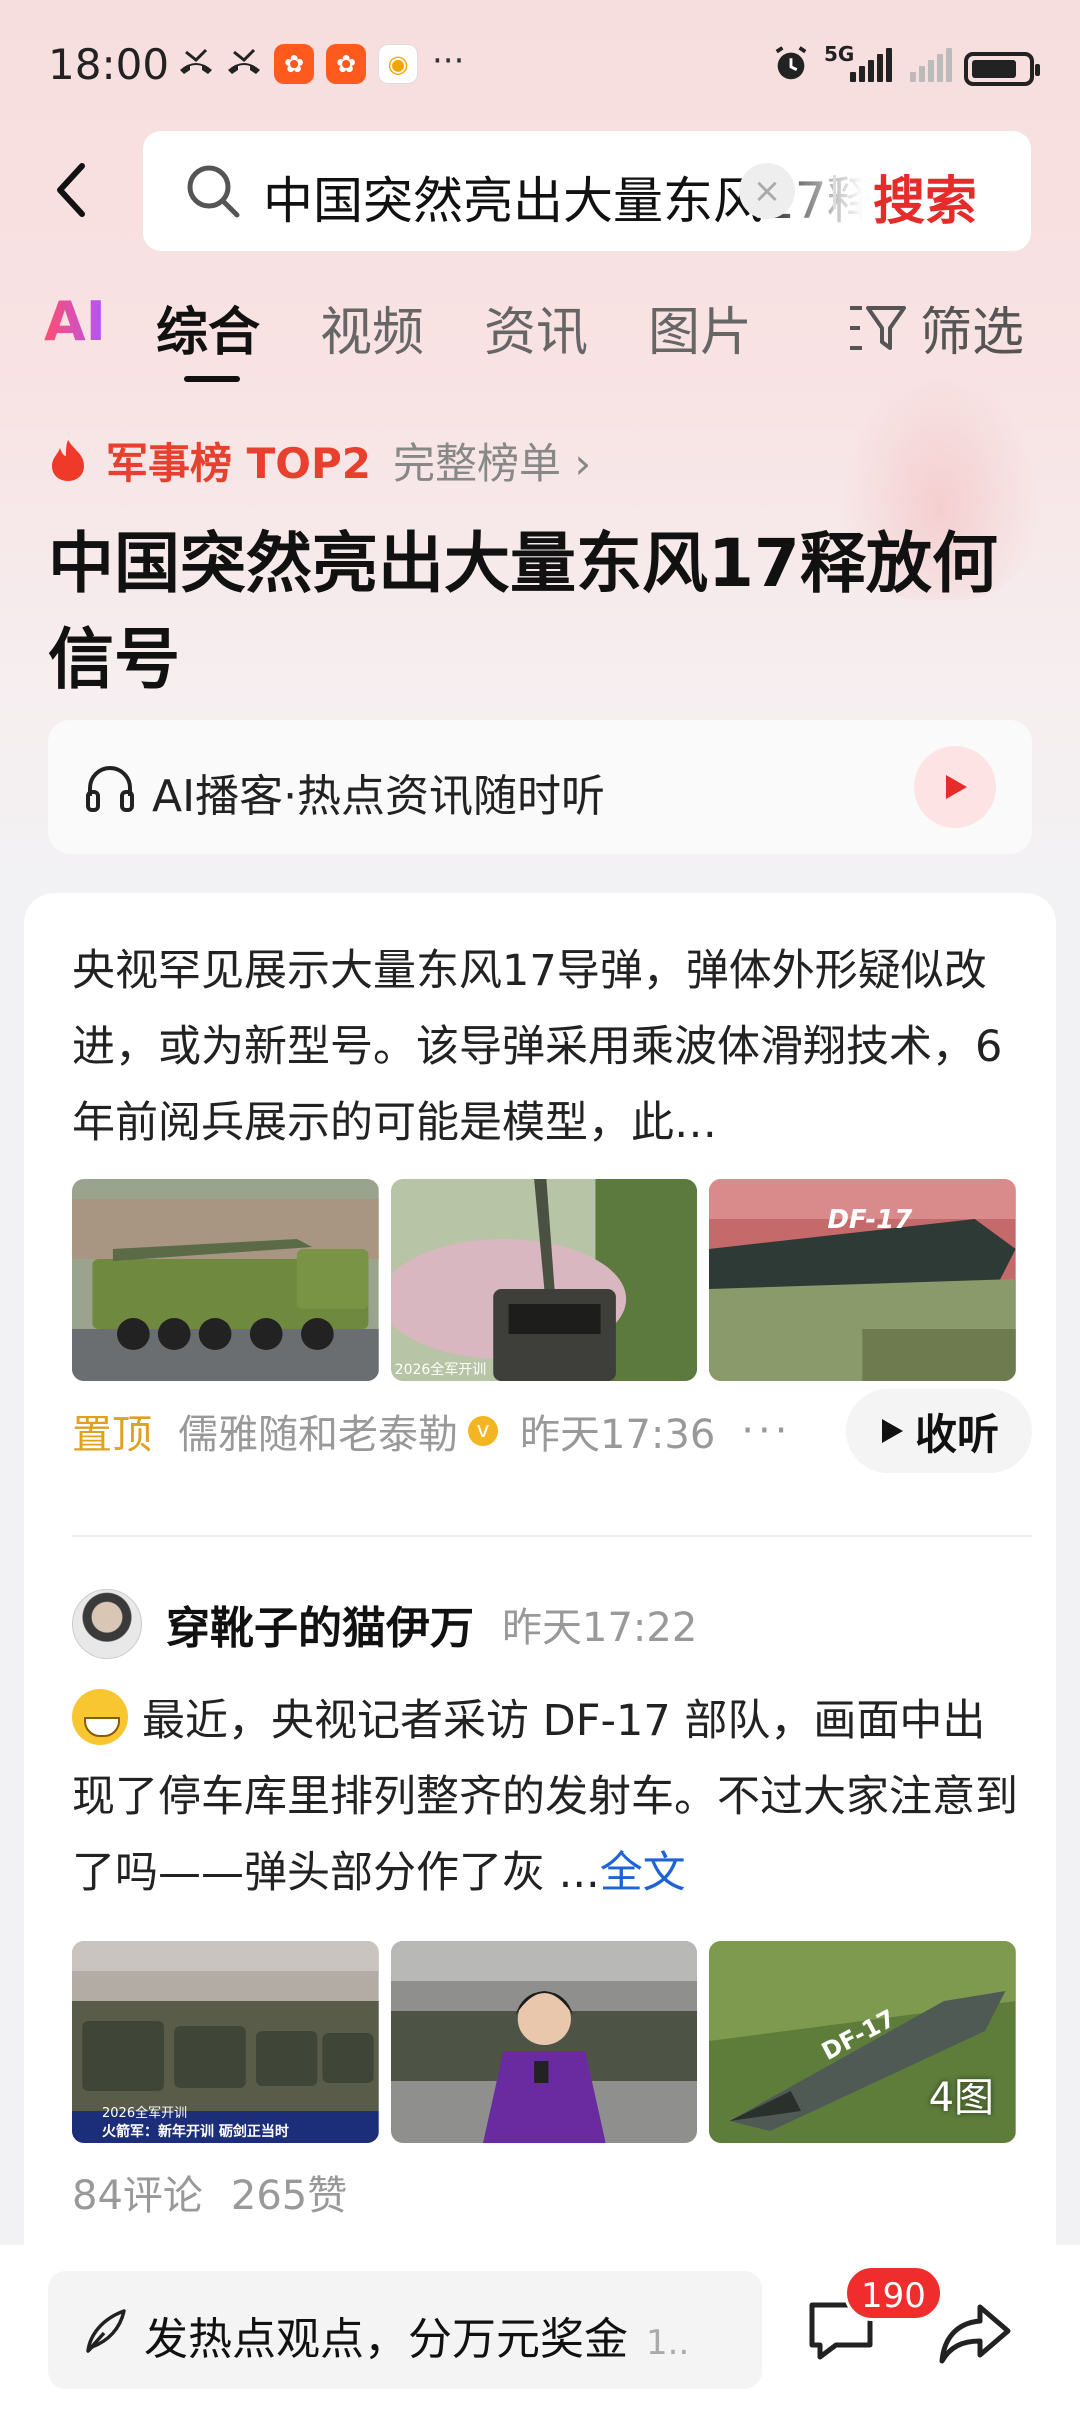 This screenshot has height=2412, width=1080. What do you see at coordinates (878, 327) in the screenshot?
I see `filter-icon` at bounding box center [878, 327].